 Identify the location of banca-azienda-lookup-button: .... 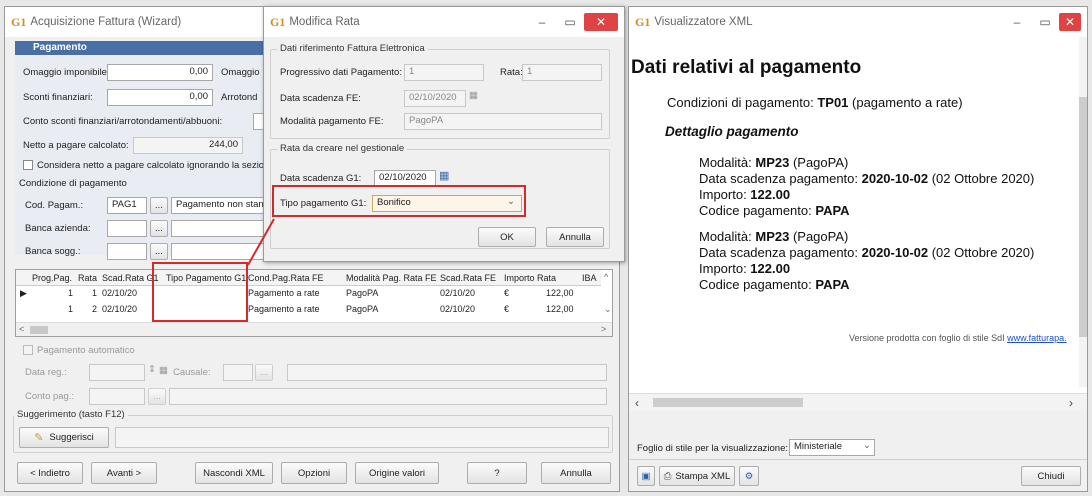
(159, 228).